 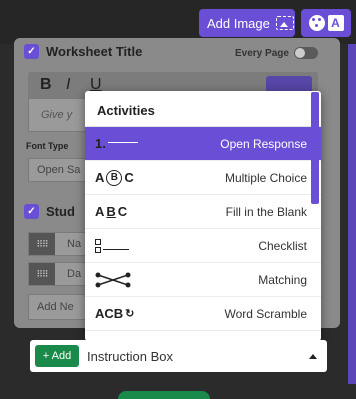 I want to click on font-icon: A, so click(x=335, y=23).